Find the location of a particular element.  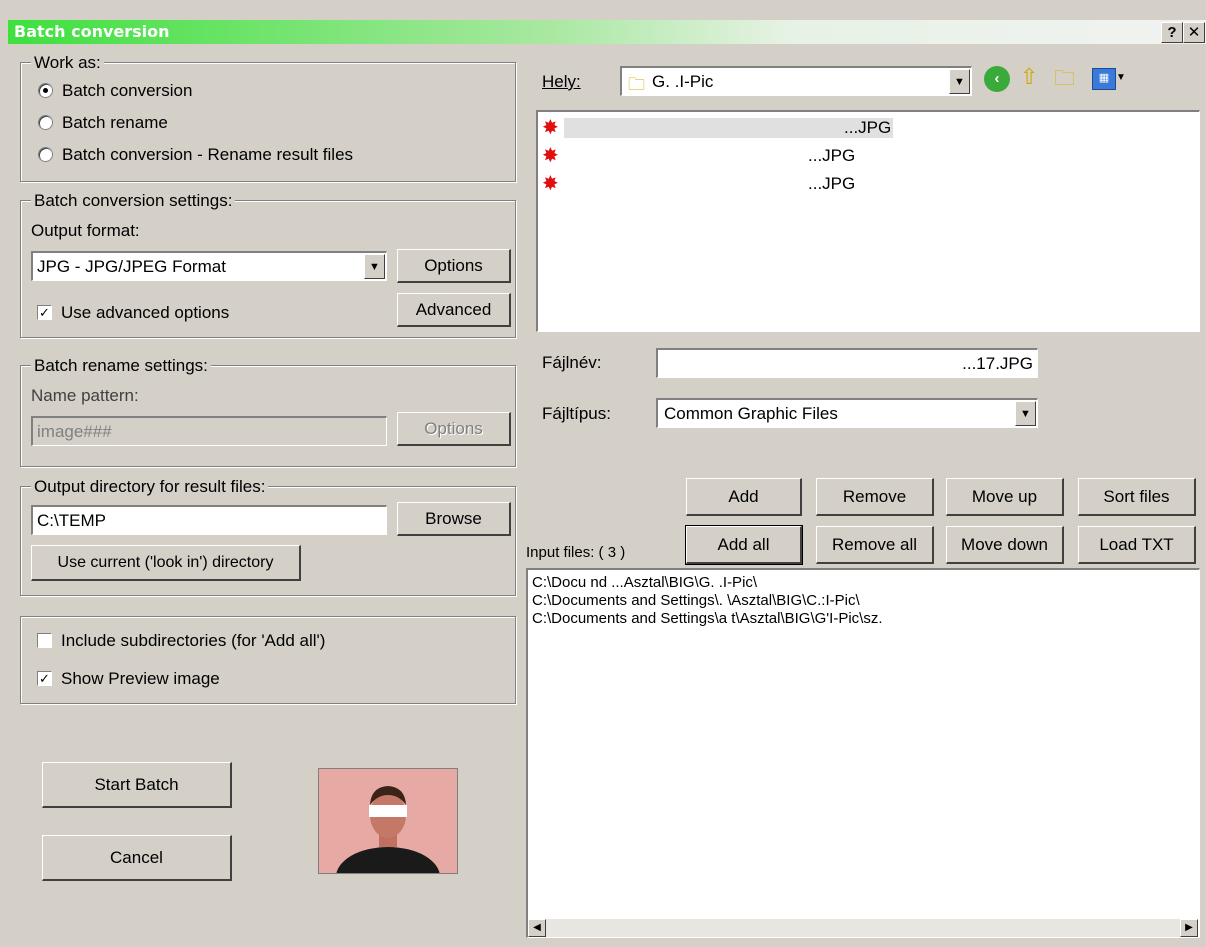

back-icon: ‹ is located at coordinates (997, 79).